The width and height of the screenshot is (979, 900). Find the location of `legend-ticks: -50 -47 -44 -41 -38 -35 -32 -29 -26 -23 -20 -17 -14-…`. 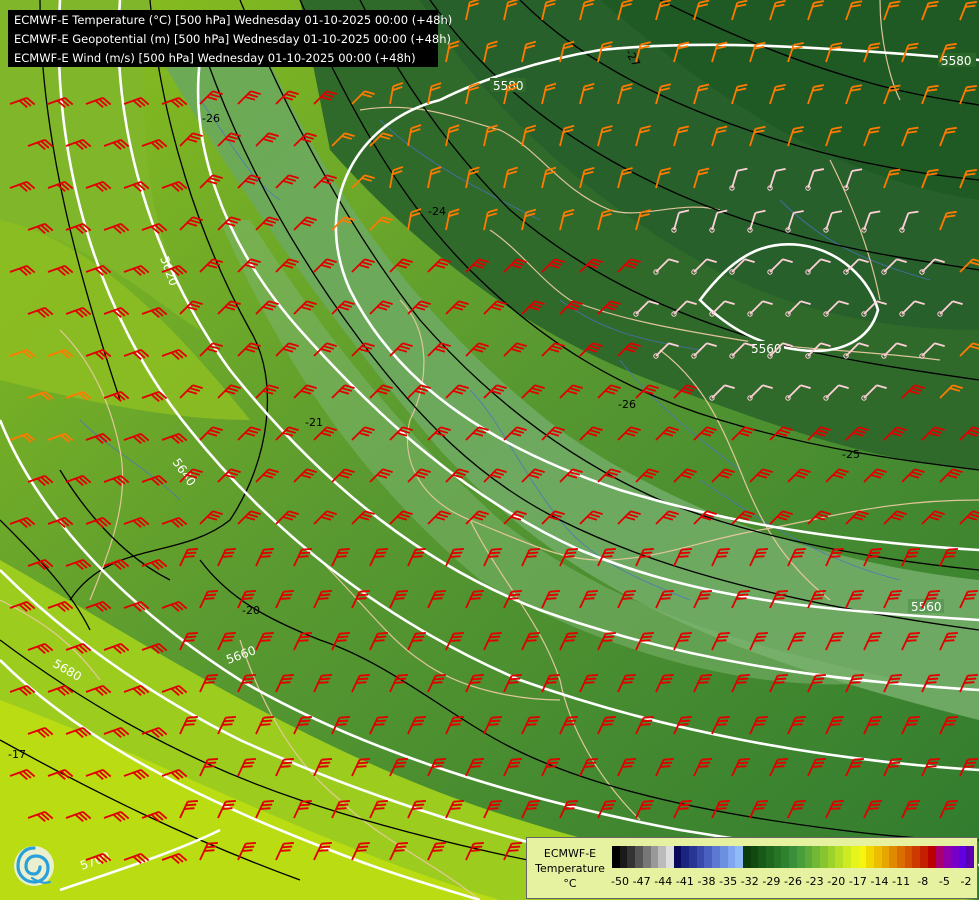

legend-ticks: -50 -47 -44 -41 -38 -35 -32 -29 -26 -23 -20 -17 -14-… is located at coordinates (792, 882).